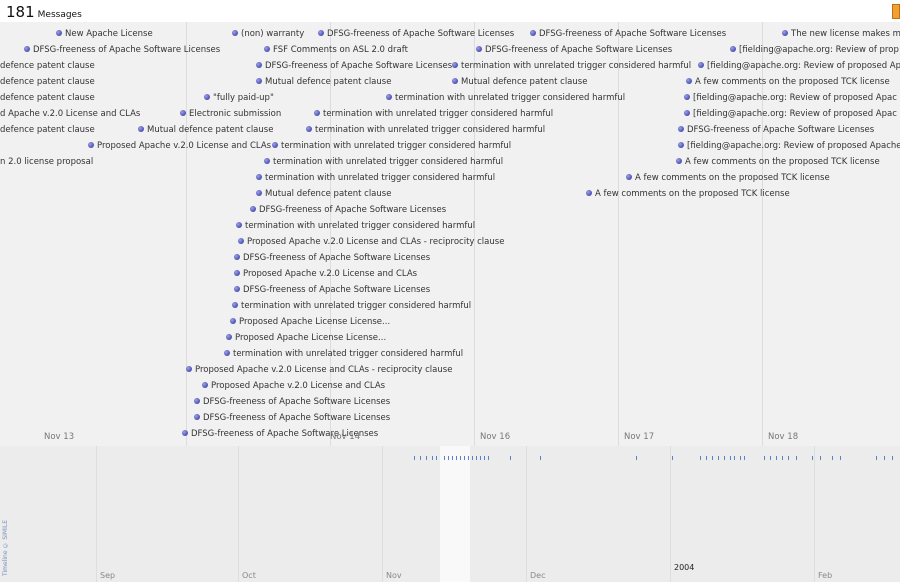  I want to click on timeline-event: (non) warranty, so click(268, 34).